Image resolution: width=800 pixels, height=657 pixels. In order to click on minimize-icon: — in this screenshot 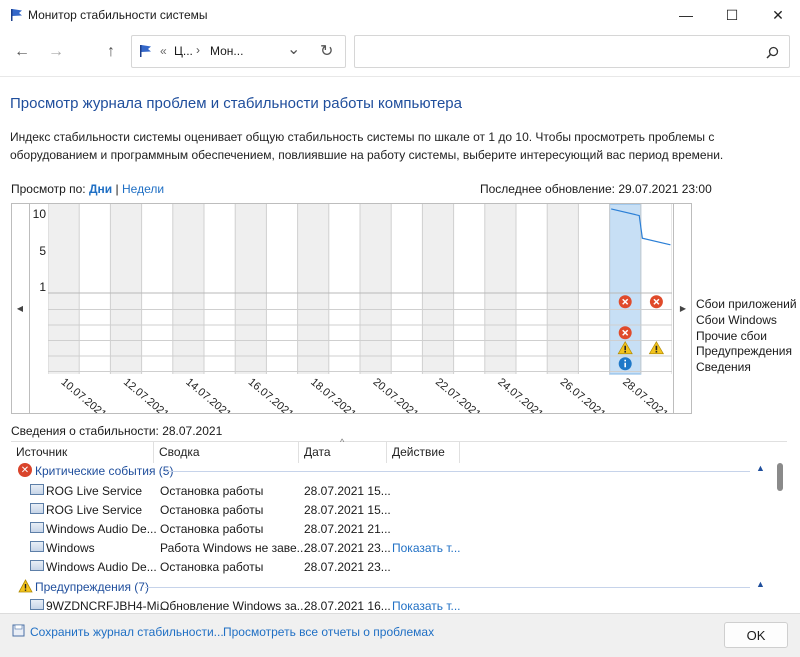, I will do `click(686, 15)`.